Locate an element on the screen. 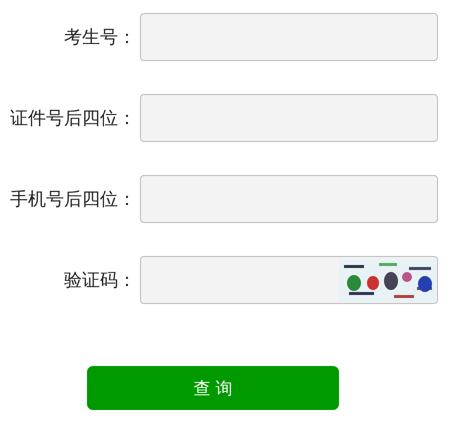 This screenshot has width=476, height=435. field-label: 手机号后四位： is located at coordinates (73, 199).